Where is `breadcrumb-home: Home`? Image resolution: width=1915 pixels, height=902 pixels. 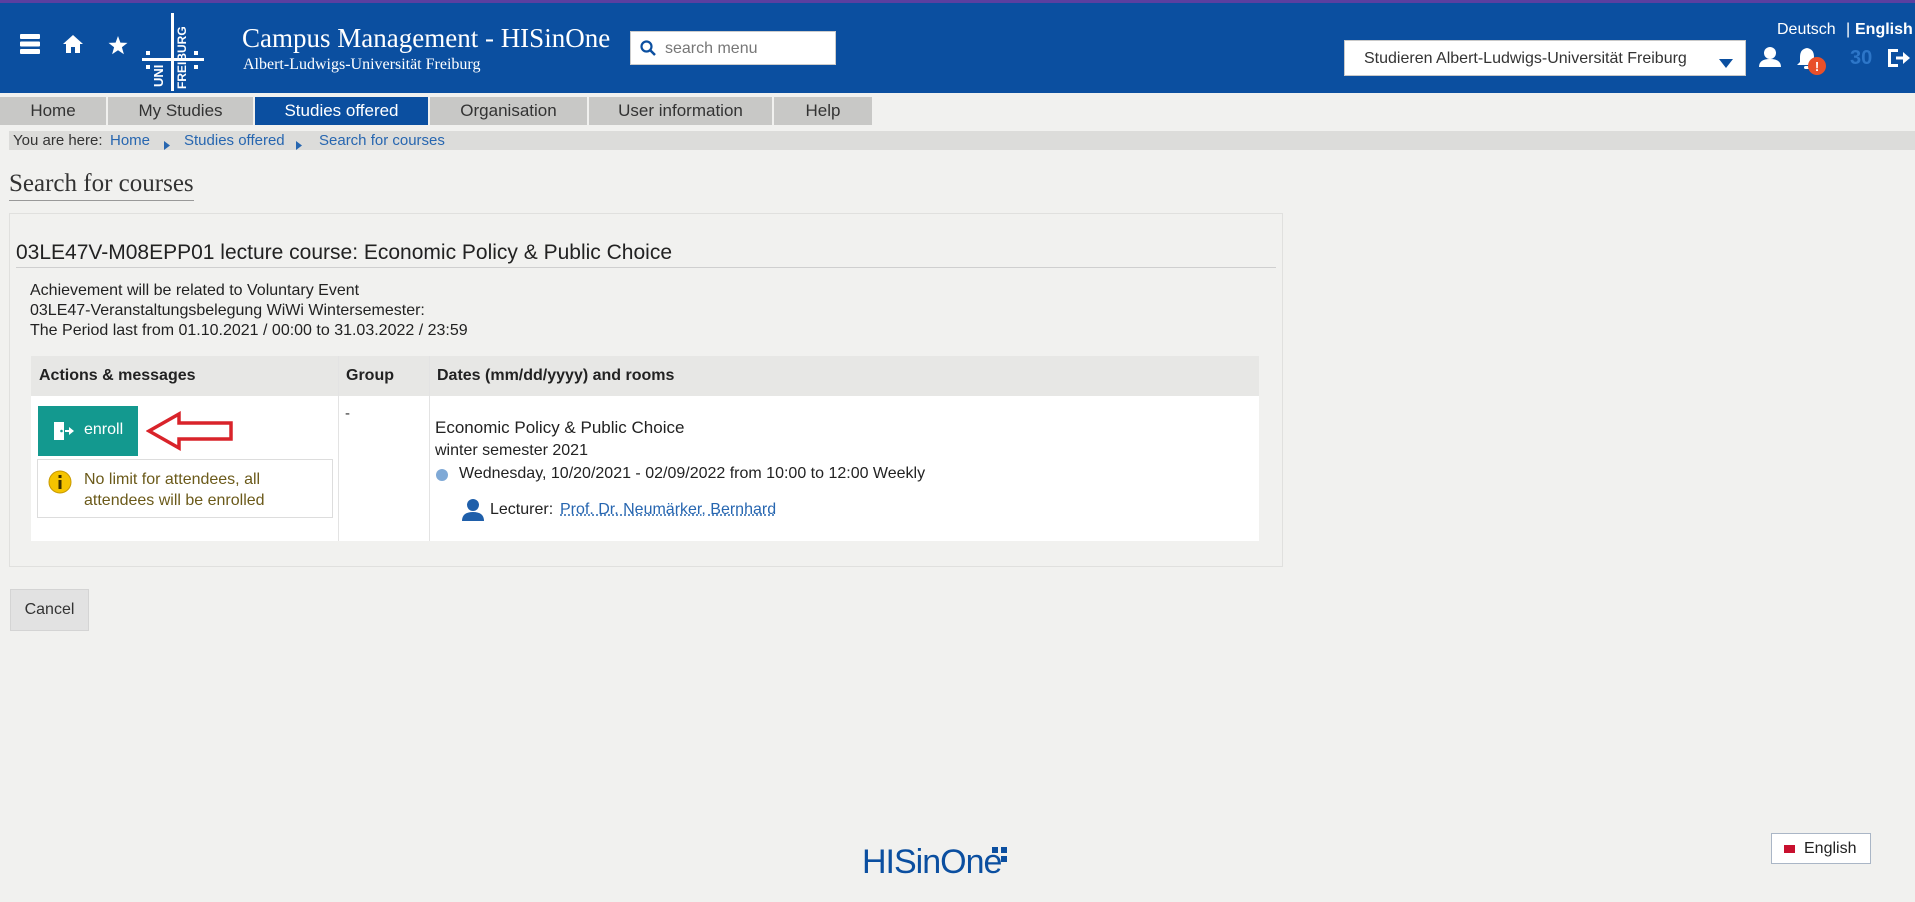 breadcrumb-home: Home is located at coordinates (130, 140).